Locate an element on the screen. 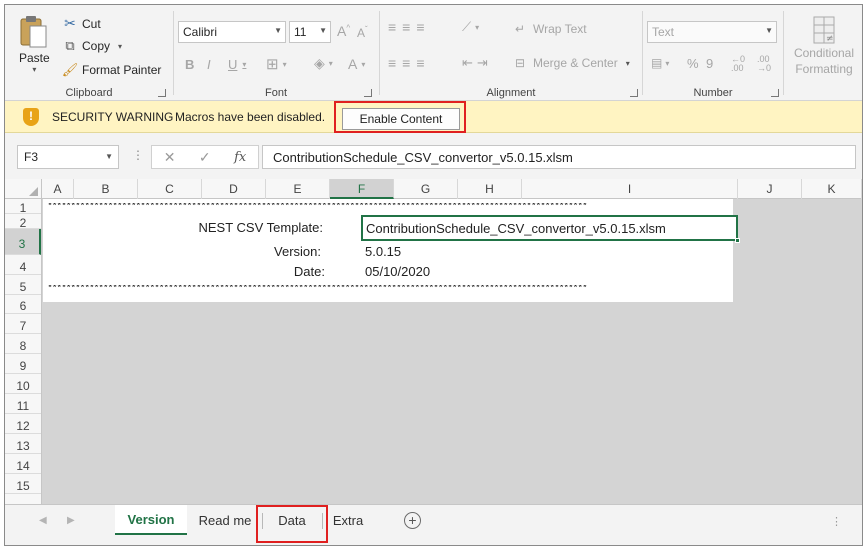  column-header-g: G is located at coordinates (426, 189).